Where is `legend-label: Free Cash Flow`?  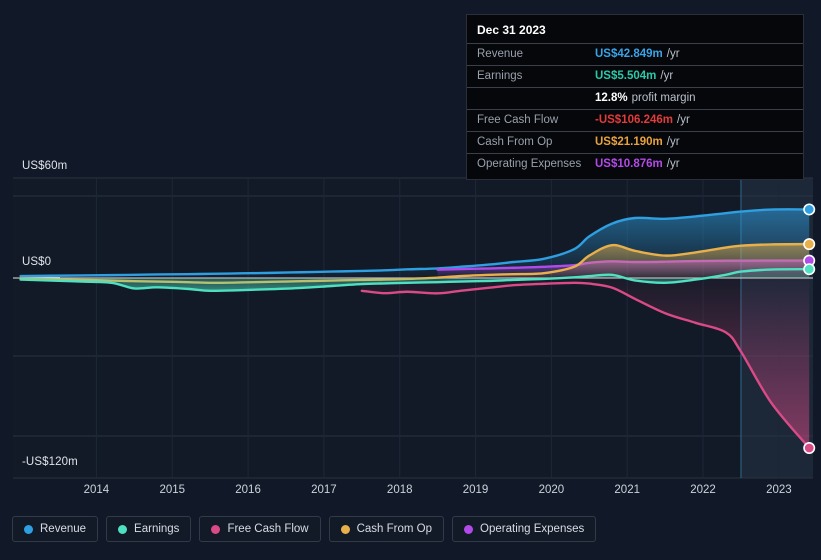 legend-label: Free Cash Flow is located at coordinates (268, 529).